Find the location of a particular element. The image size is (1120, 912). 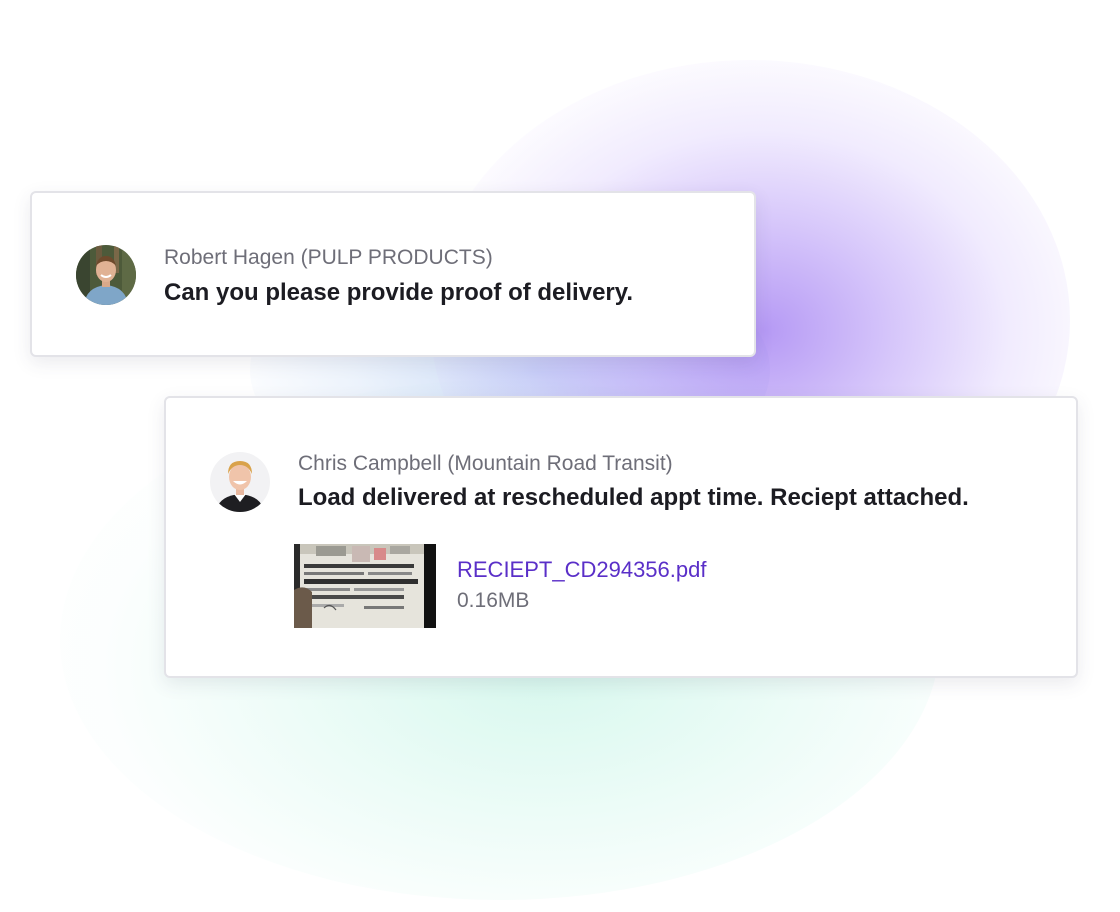

attachment-file-name: RECIEPT_CD294356.pdf is located at coordinates (581, 570).